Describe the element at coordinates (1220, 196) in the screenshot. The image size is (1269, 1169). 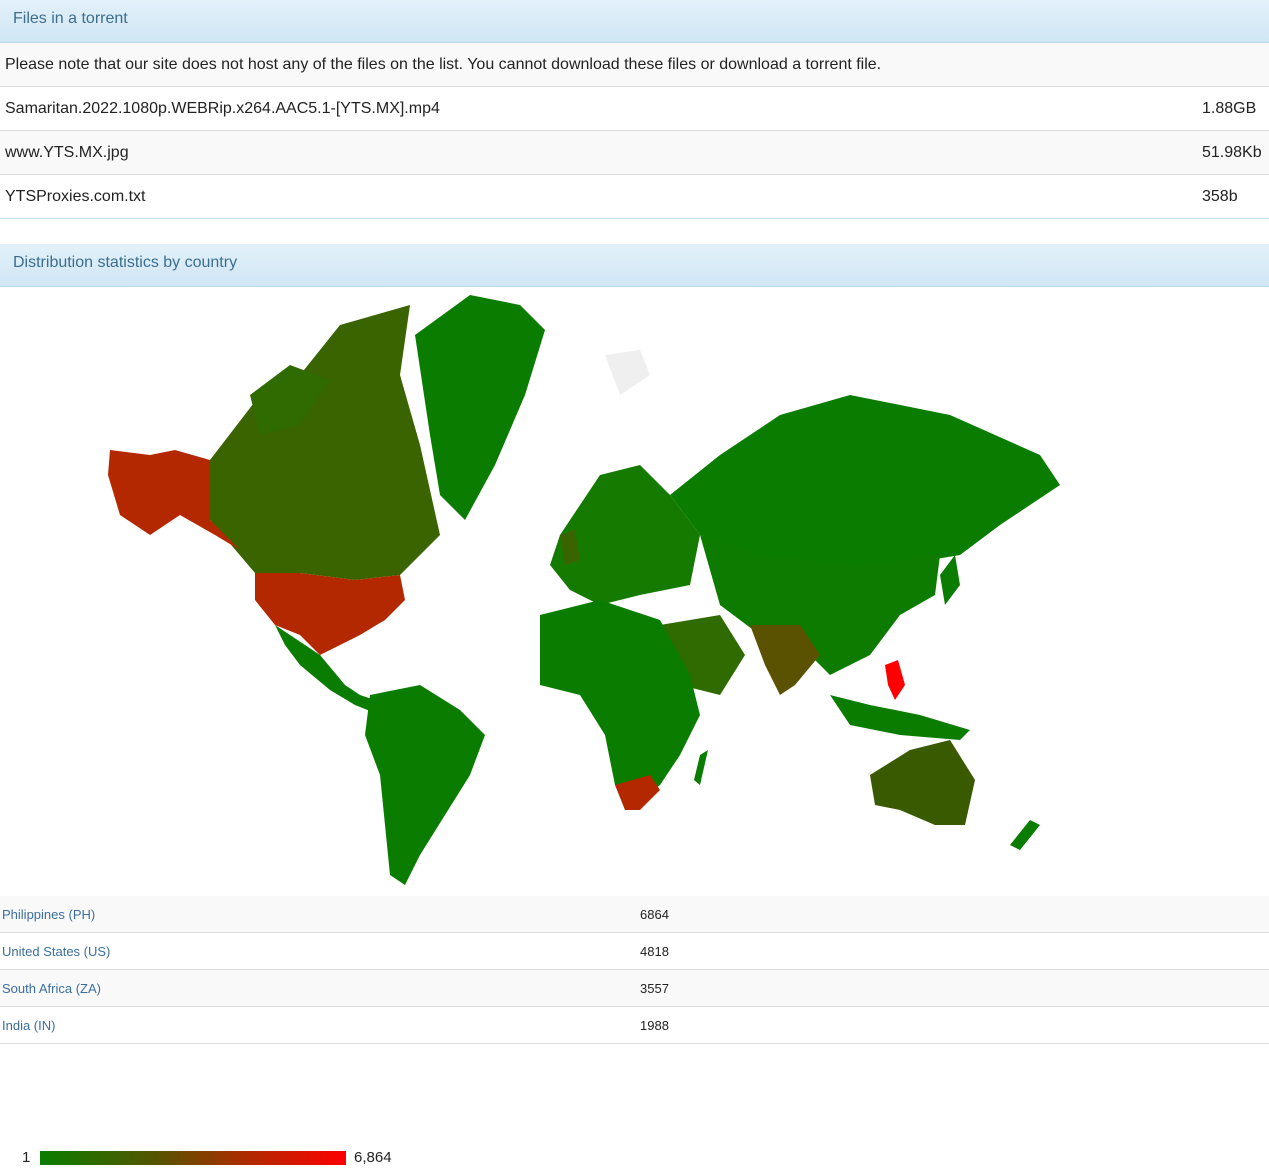
I see `file-size: 358b` at that location.